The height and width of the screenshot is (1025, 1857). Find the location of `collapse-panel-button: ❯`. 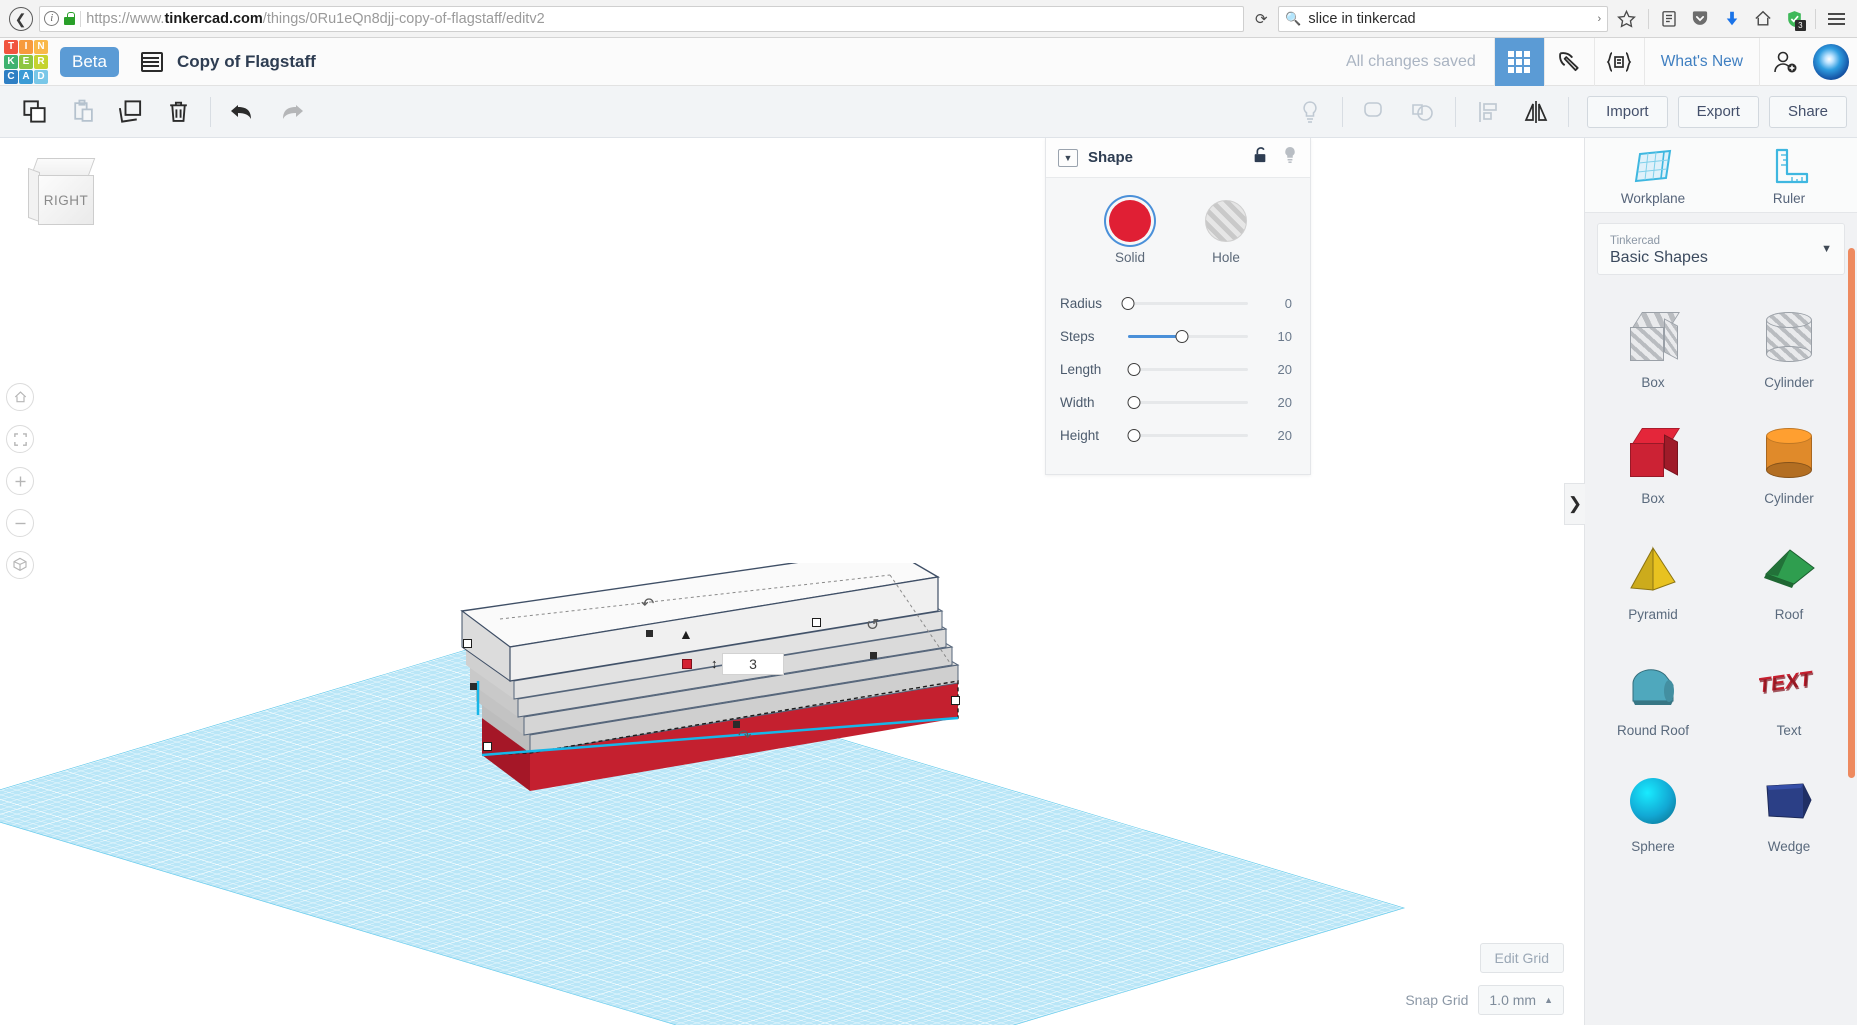

collapse-panel-button: ❯ is located at coordinates (1574, 504).